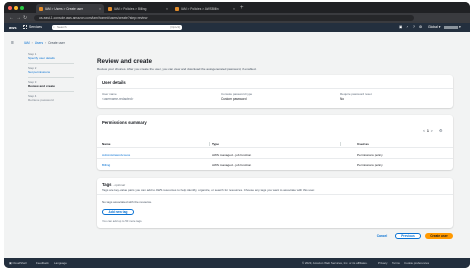 The image size is (474, 271). What do you see at coordinates (414, 27) in the screenshot?
I see `help-icon: ?` at bounding box center [414, 27].